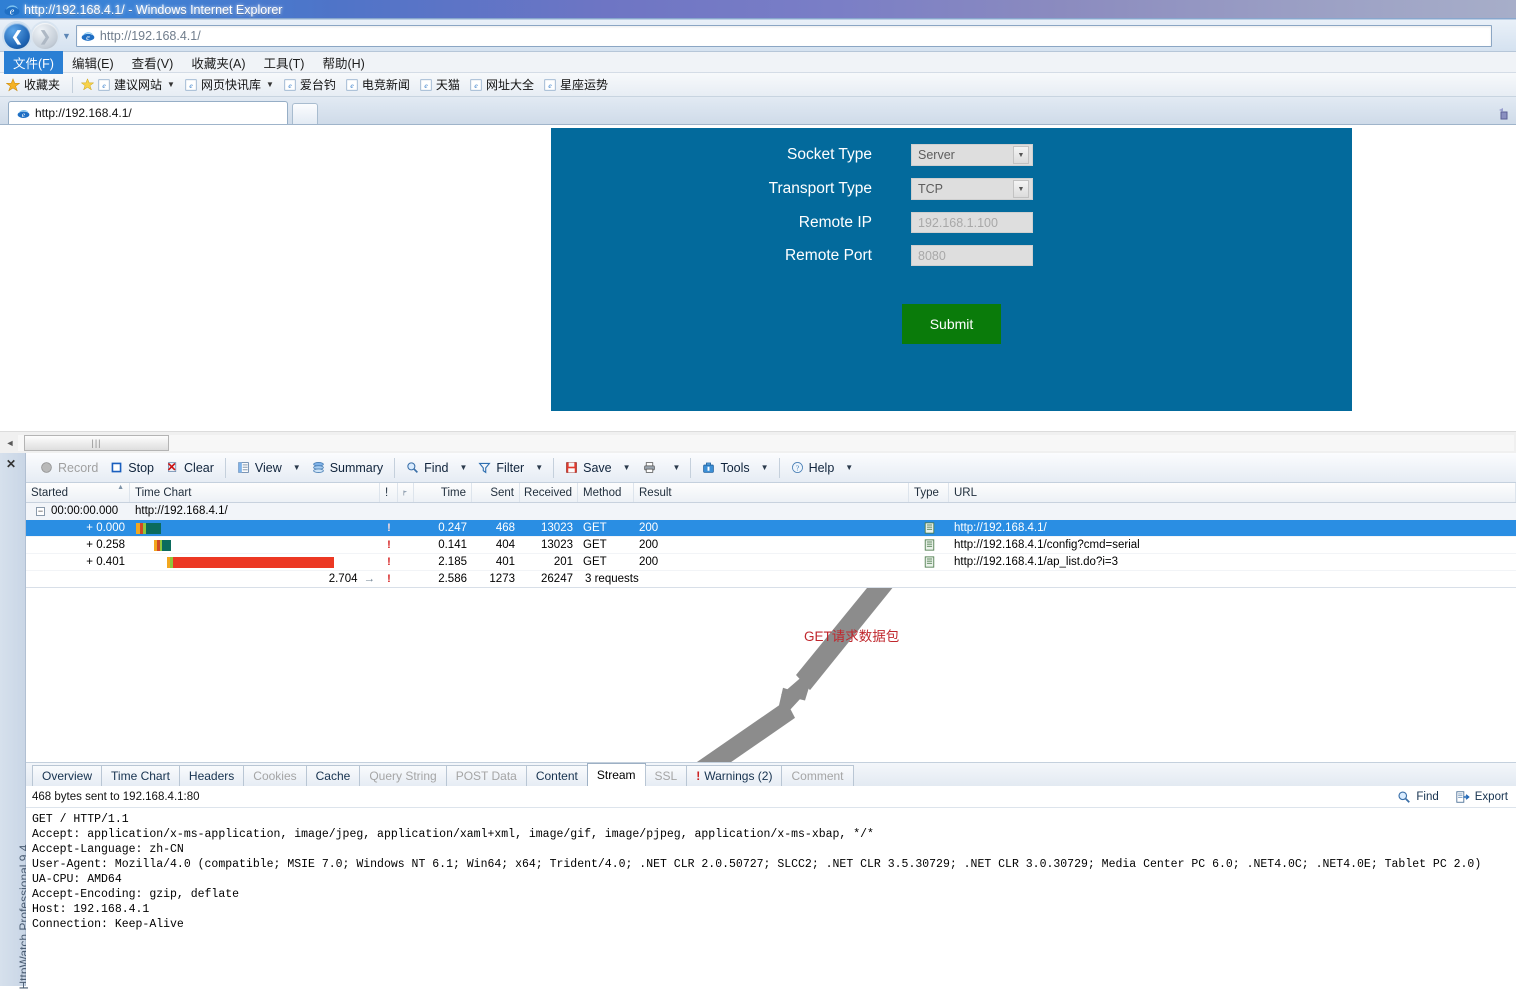 The width and height of the screenshot is (1516, 997). What do you see at coordinates (616, 774) in the screenshot?
I see `tab-stream: Stream` at bounding box center [616, 774].